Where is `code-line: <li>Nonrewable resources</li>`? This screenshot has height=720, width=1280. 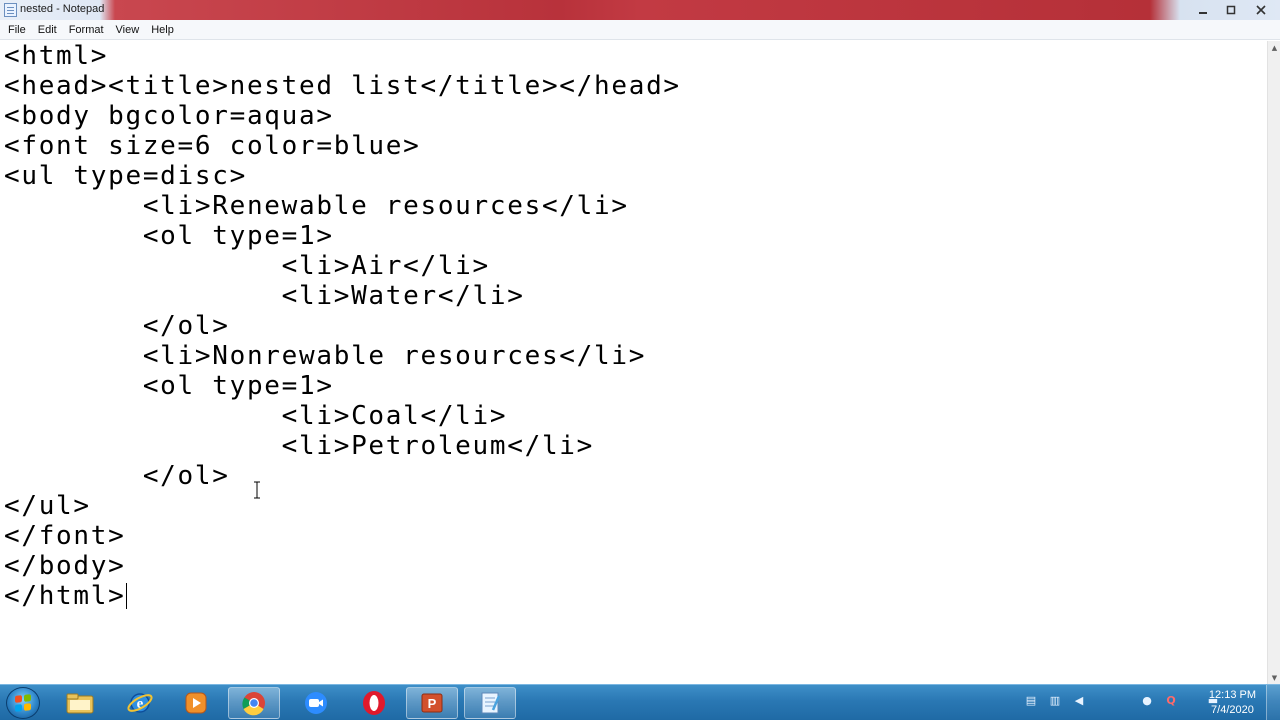
code-line: <li>Nonrewable resources</li> is located at coordinates (325, 356).